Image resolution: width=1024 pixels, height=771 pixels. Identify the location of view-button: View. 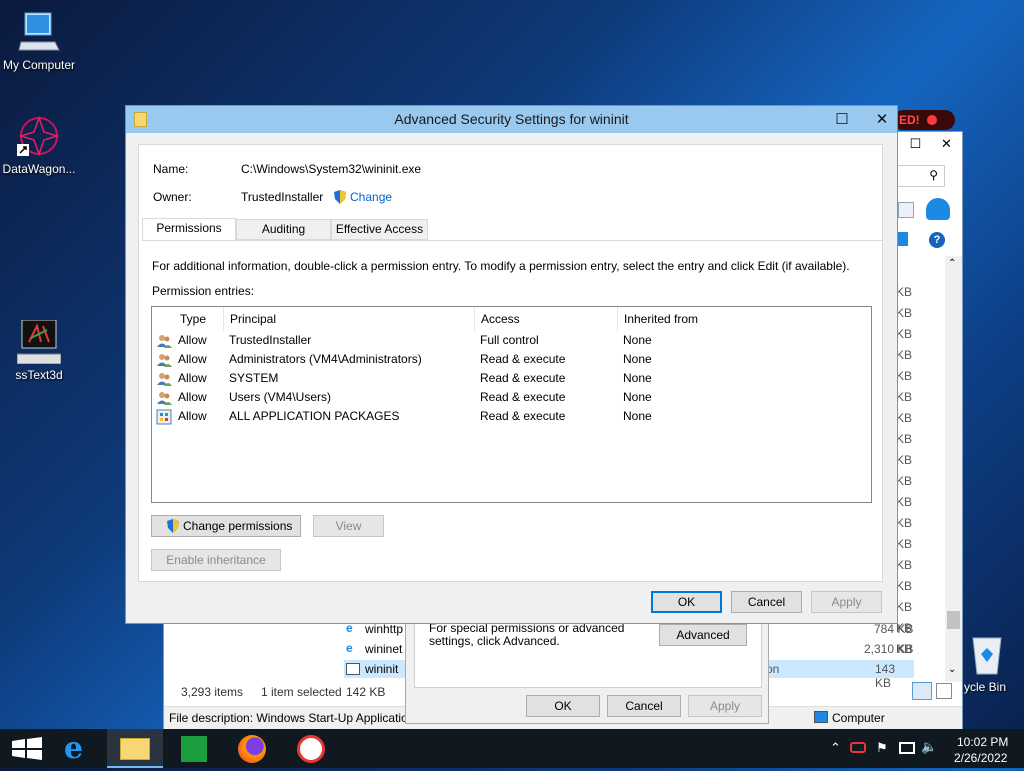
(348, 526).